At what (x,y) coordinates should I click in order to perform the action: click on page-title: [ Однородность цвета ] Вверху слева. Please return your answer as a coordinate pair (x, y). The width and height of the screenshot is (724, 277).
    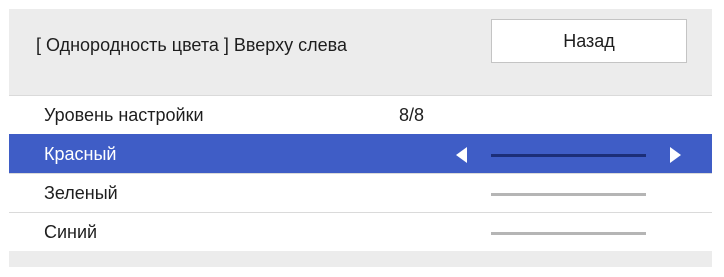
    Looking at the image, I should click on (191, 45).